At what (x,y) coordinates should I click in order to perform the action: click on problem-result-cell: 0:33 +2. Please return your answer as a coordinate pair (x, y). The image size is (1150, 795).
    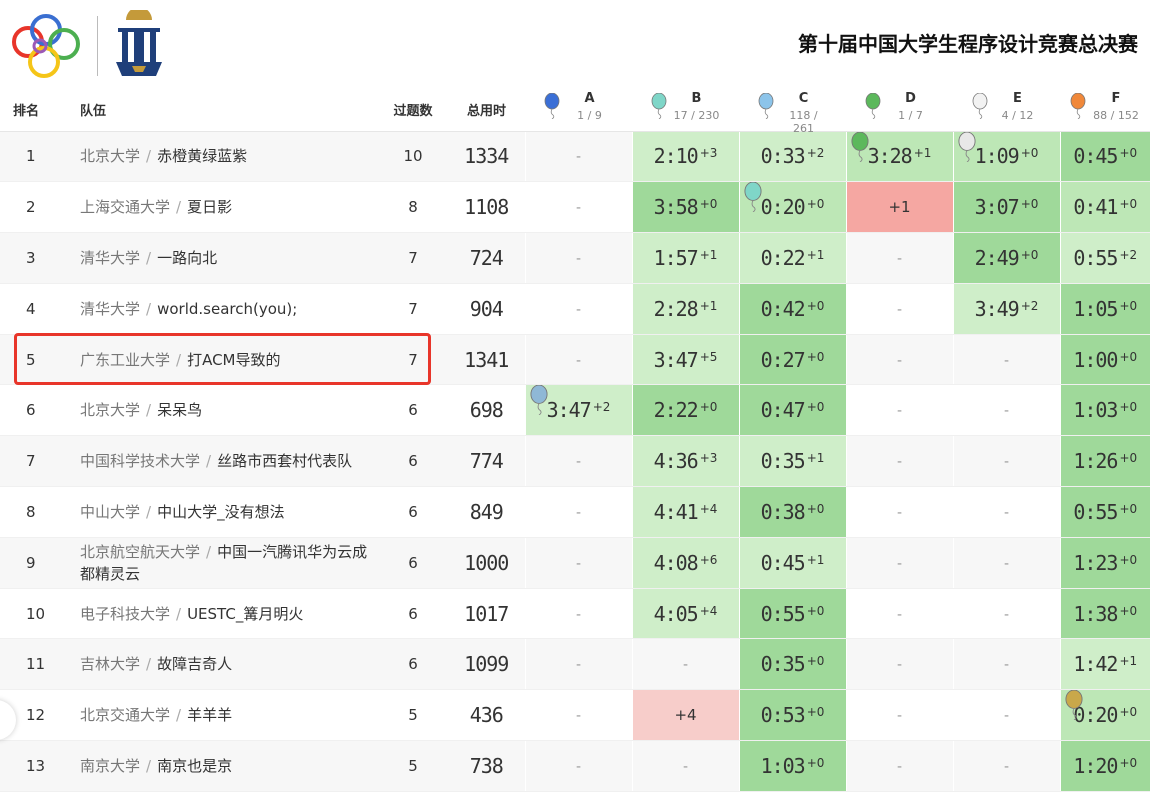
    Looking at the image, I should click on (792, 157).